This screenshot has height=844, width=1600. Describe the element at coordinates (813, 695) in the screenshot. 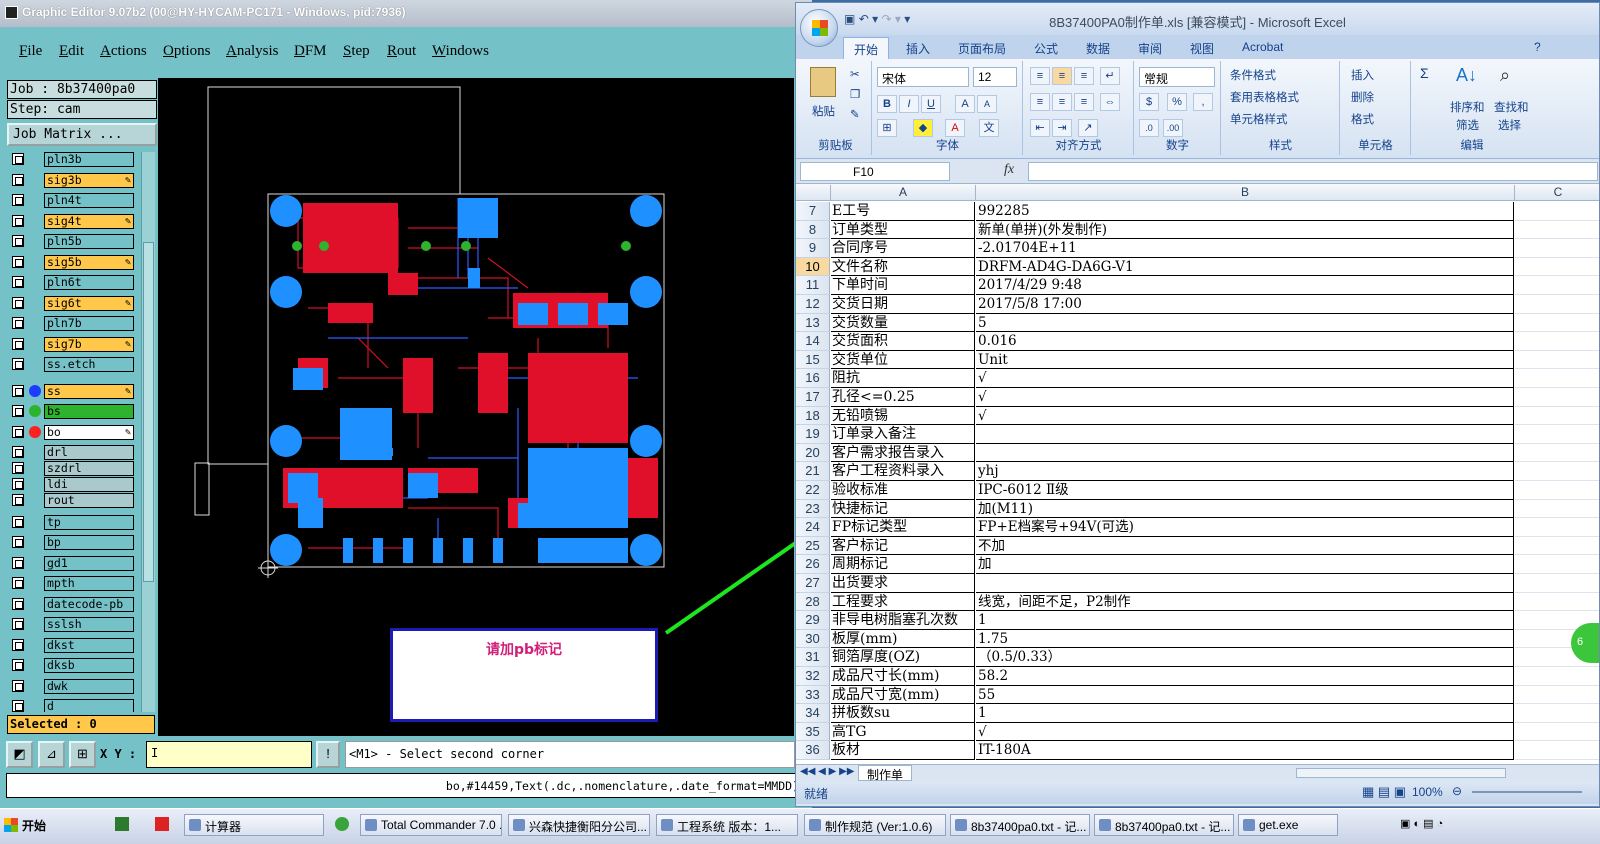

I see `row-header: 33` at that location.